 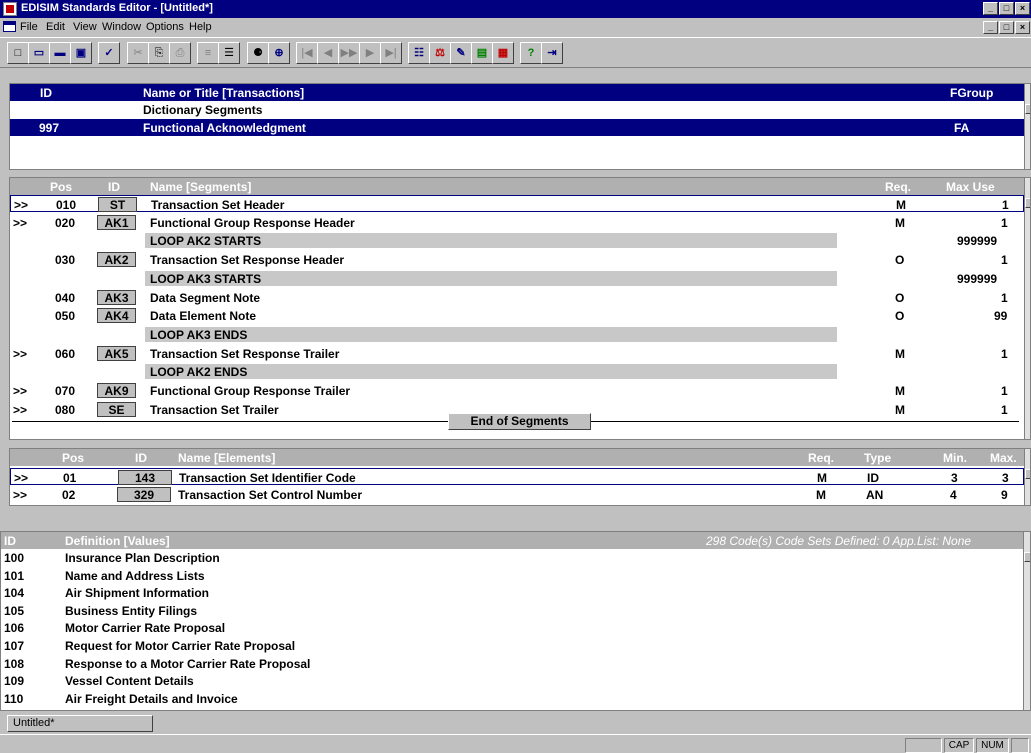 What do you see at coordinates (349, 53) in the screenshot?
I see `fast-forward-icon: ▶▶` at bounding box center [349, 53].